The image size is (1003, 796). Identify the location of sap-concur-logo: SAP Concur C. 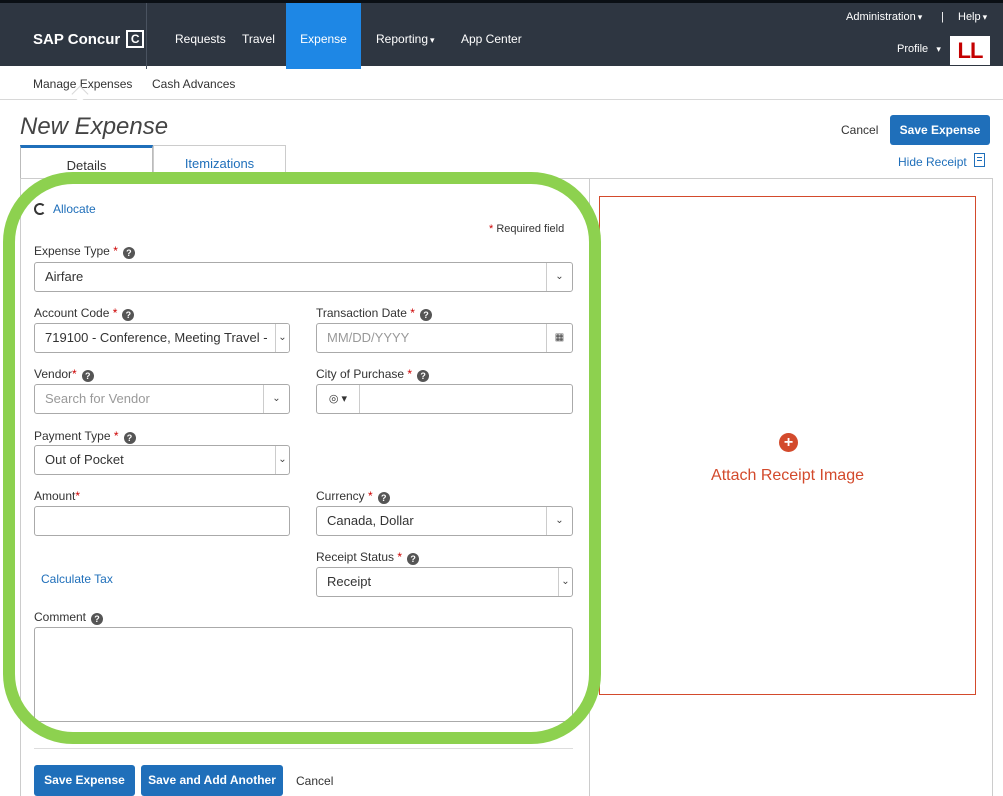
(89, 39).